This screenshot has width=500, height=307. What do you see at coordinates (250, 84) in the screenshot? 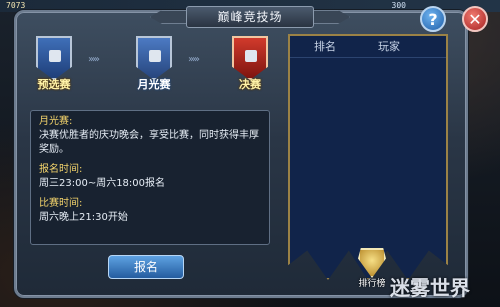
I see `stage-label-final: 决赛` at bounding box center [250, 84].